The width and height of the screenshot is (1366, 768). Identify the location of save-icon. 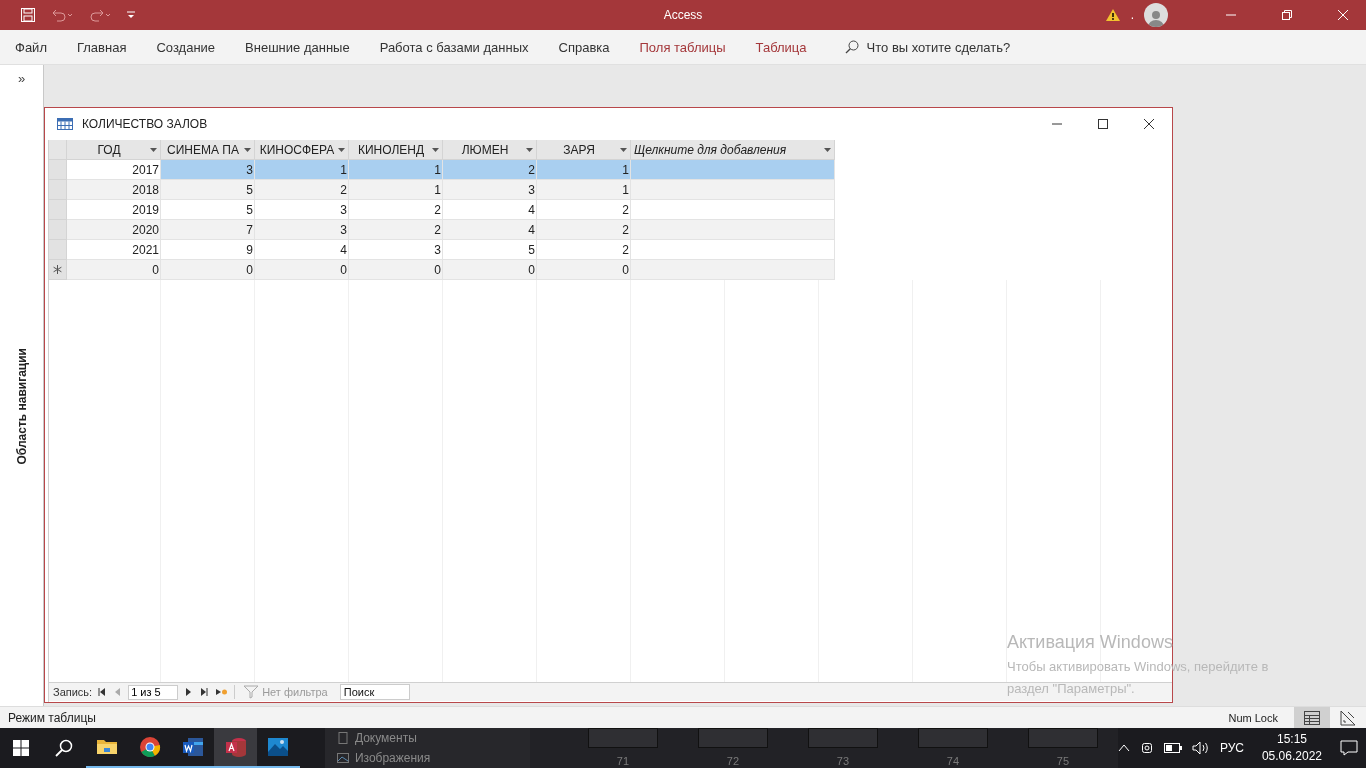
(28, 15).